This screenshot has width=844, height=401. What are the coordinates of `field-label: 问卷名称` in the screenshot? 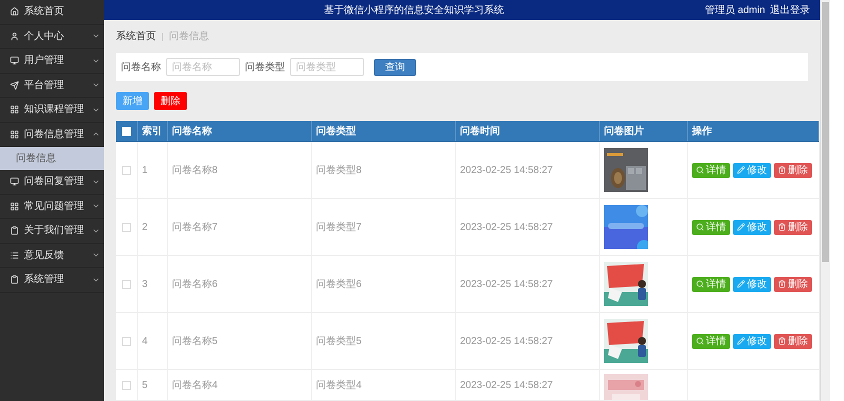 It's located at (141, 67).